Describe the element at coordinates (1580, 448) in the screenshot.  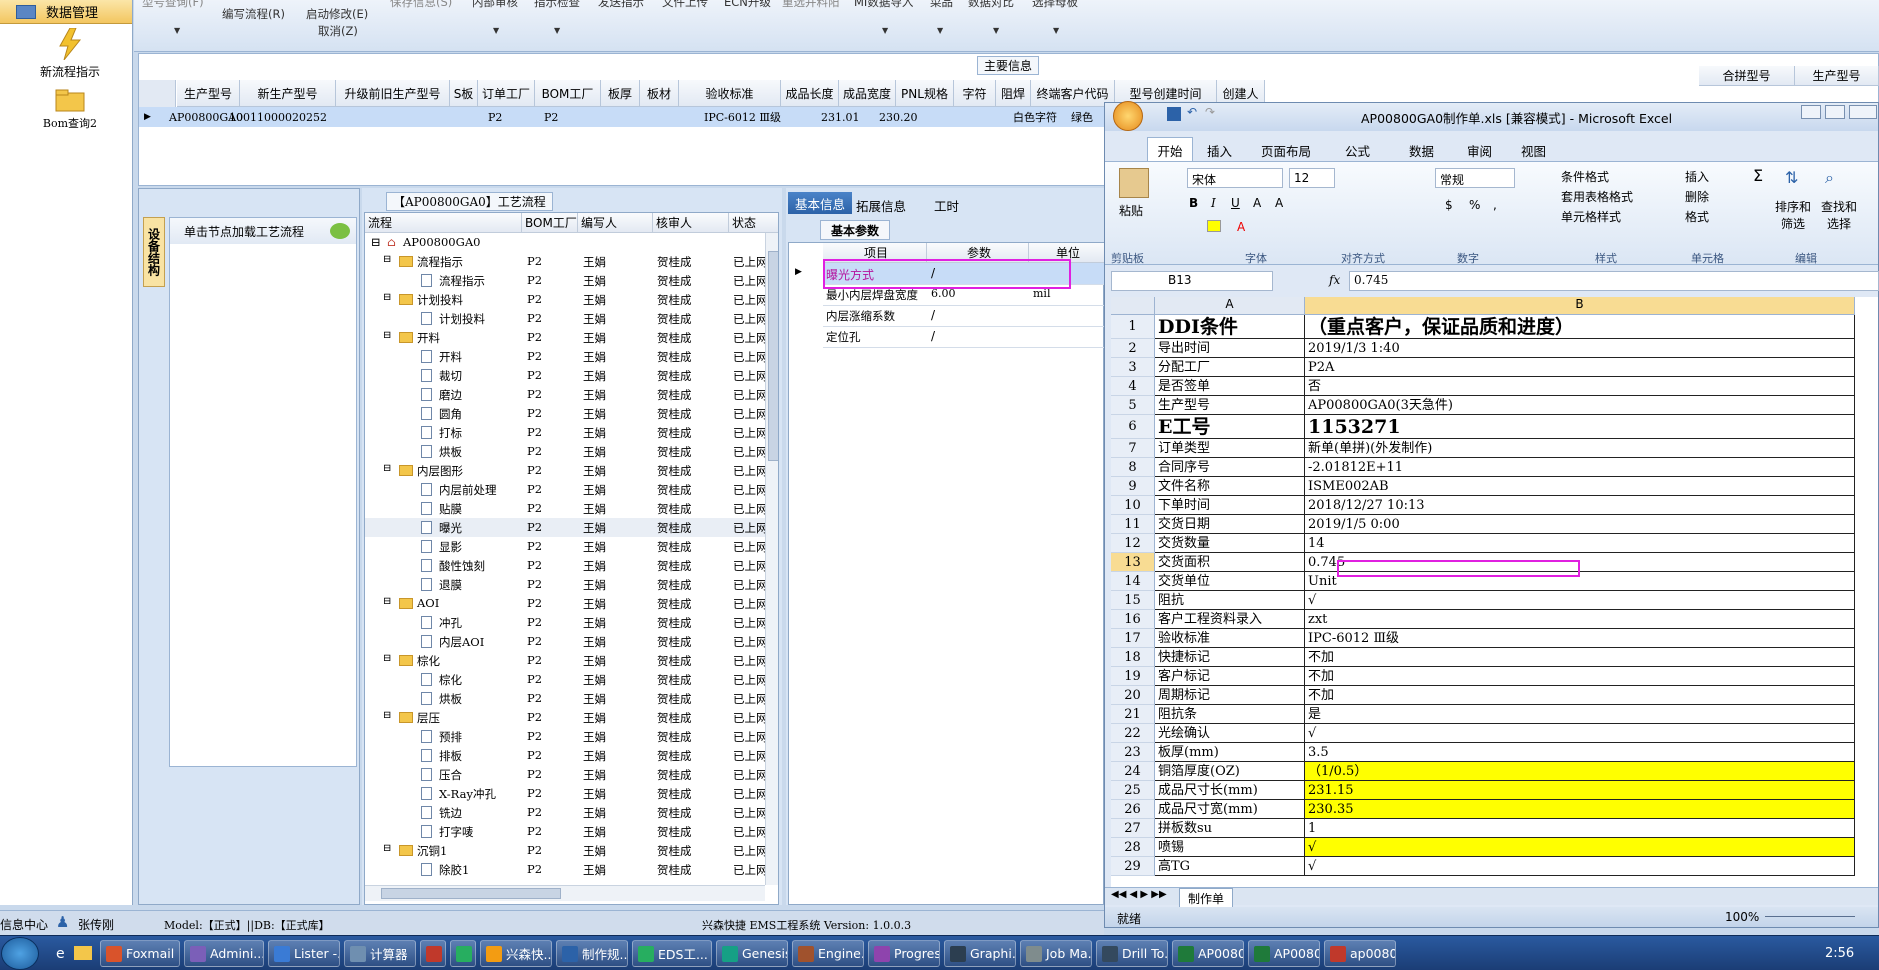
I see `cell-b: 新单(单拼)(外发制作)` at that location.